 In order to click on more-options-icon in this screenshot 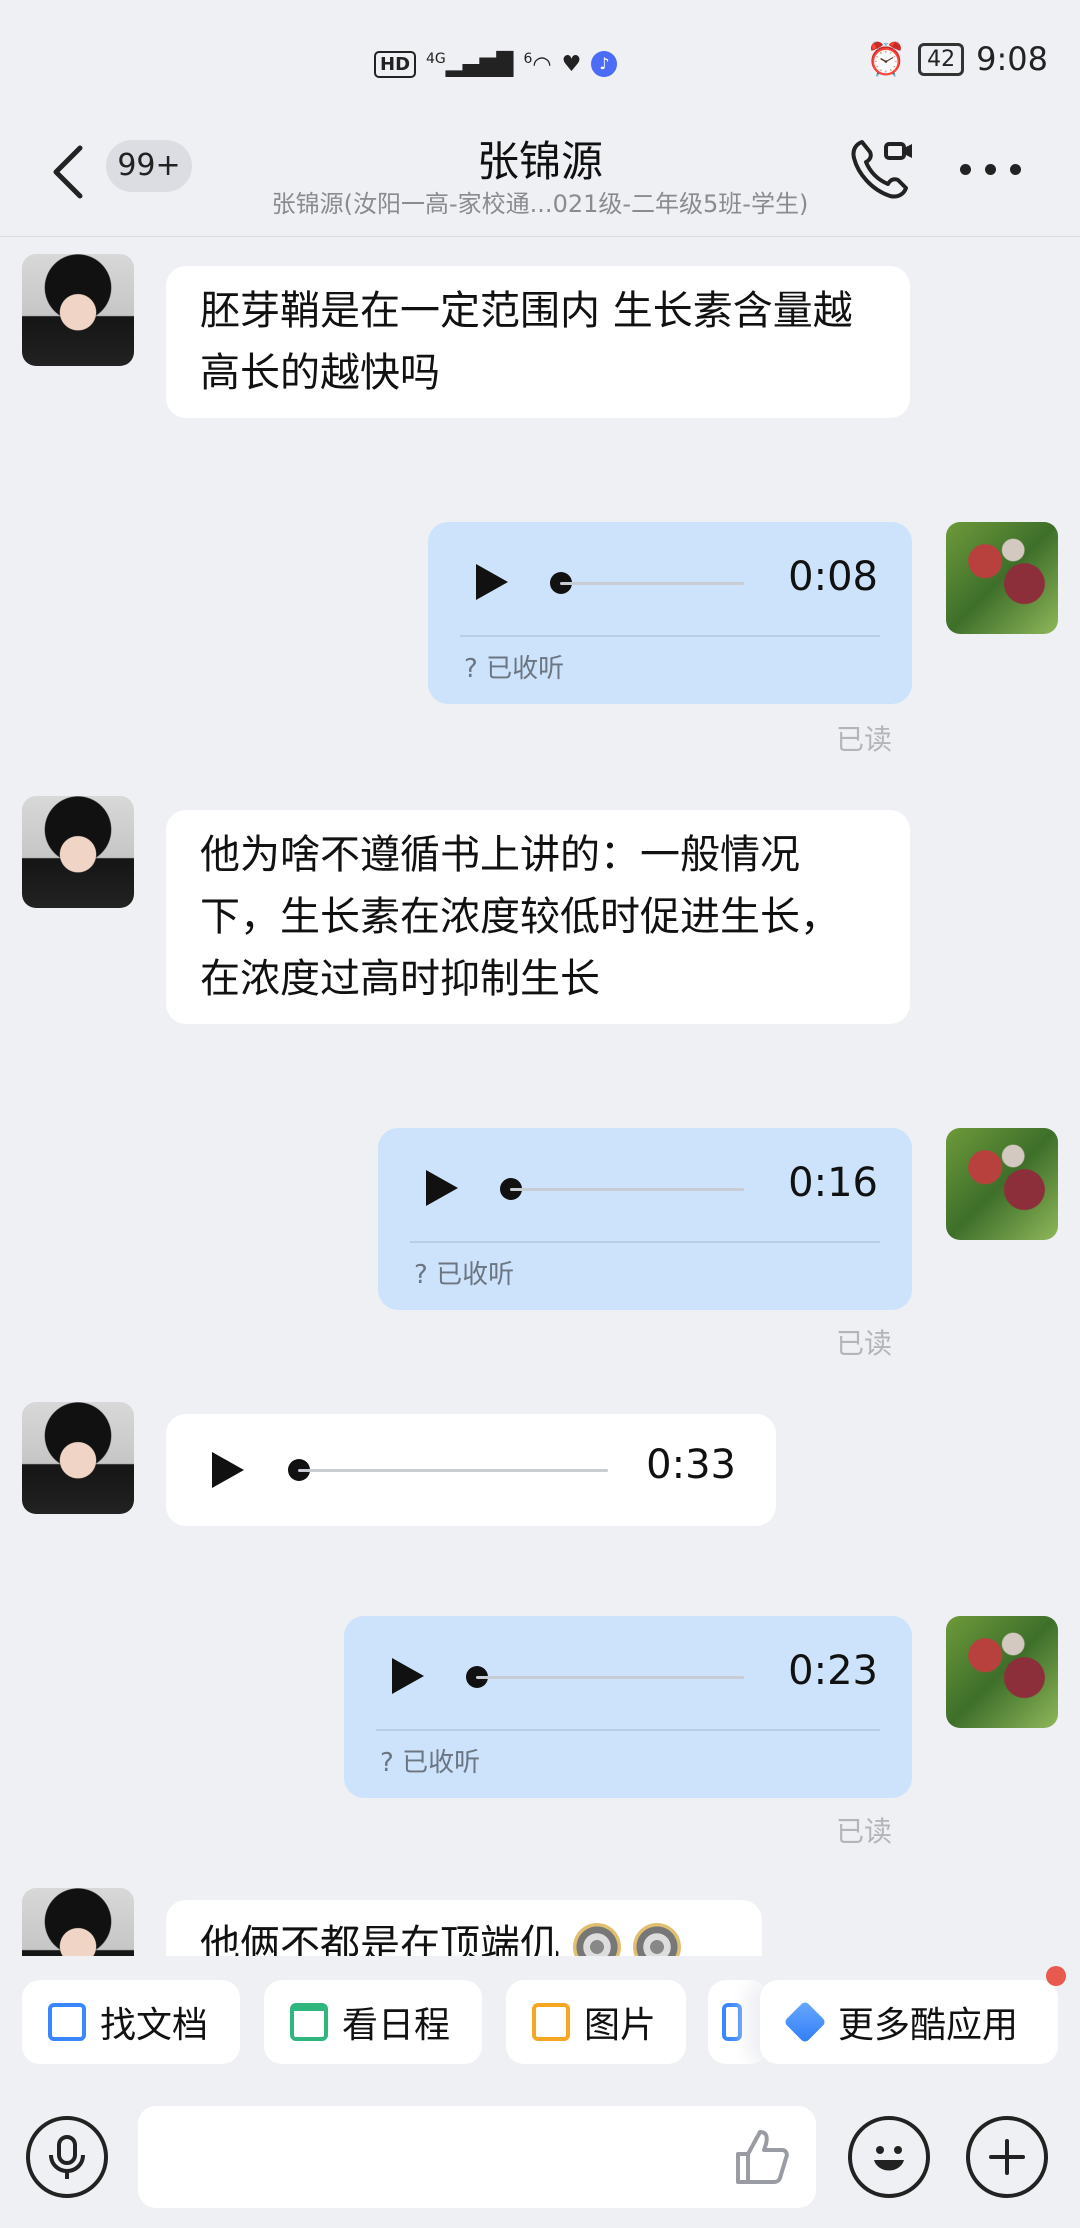, I will do `click(990, 169)`.